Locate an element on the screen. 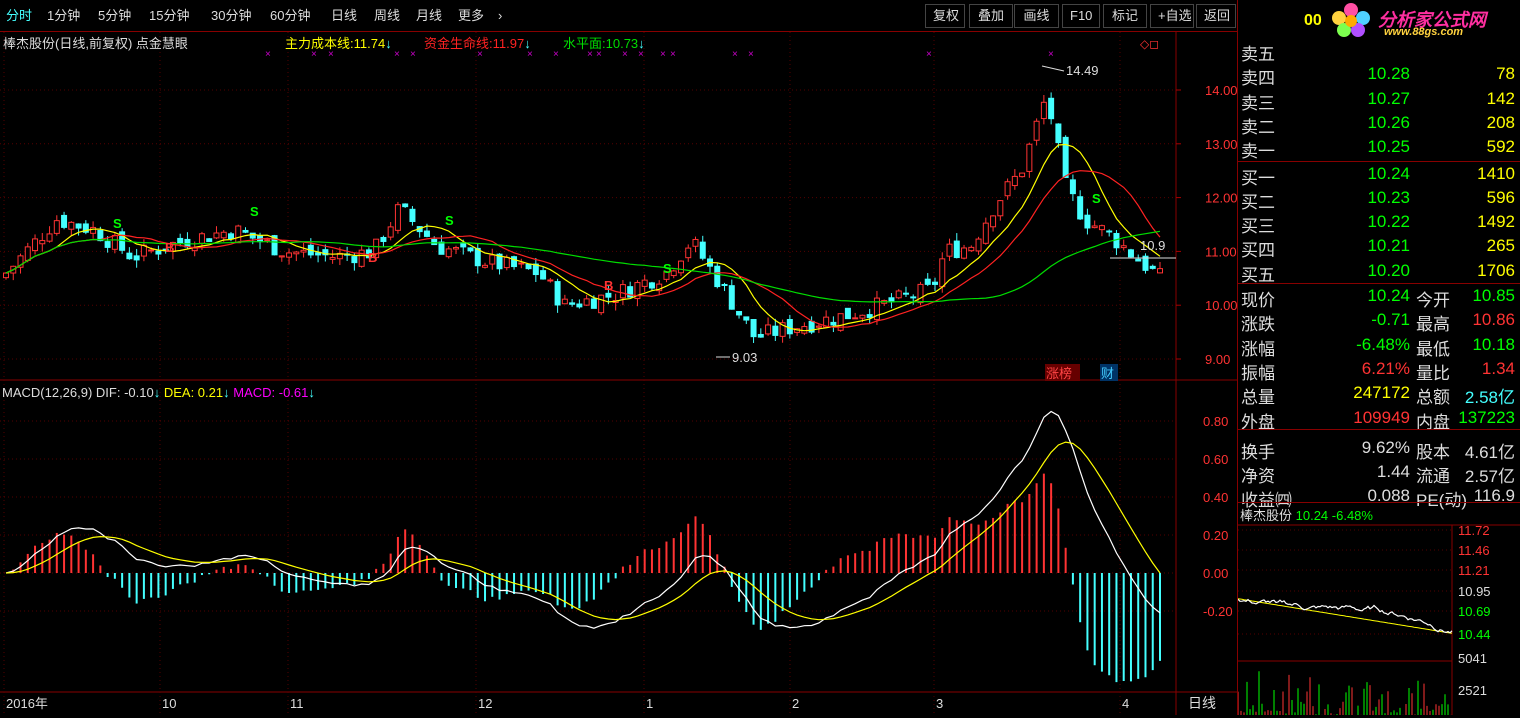 The image size is (1520, 718). period-tab-3: 15分钟 is located at coordinates (169, 16).